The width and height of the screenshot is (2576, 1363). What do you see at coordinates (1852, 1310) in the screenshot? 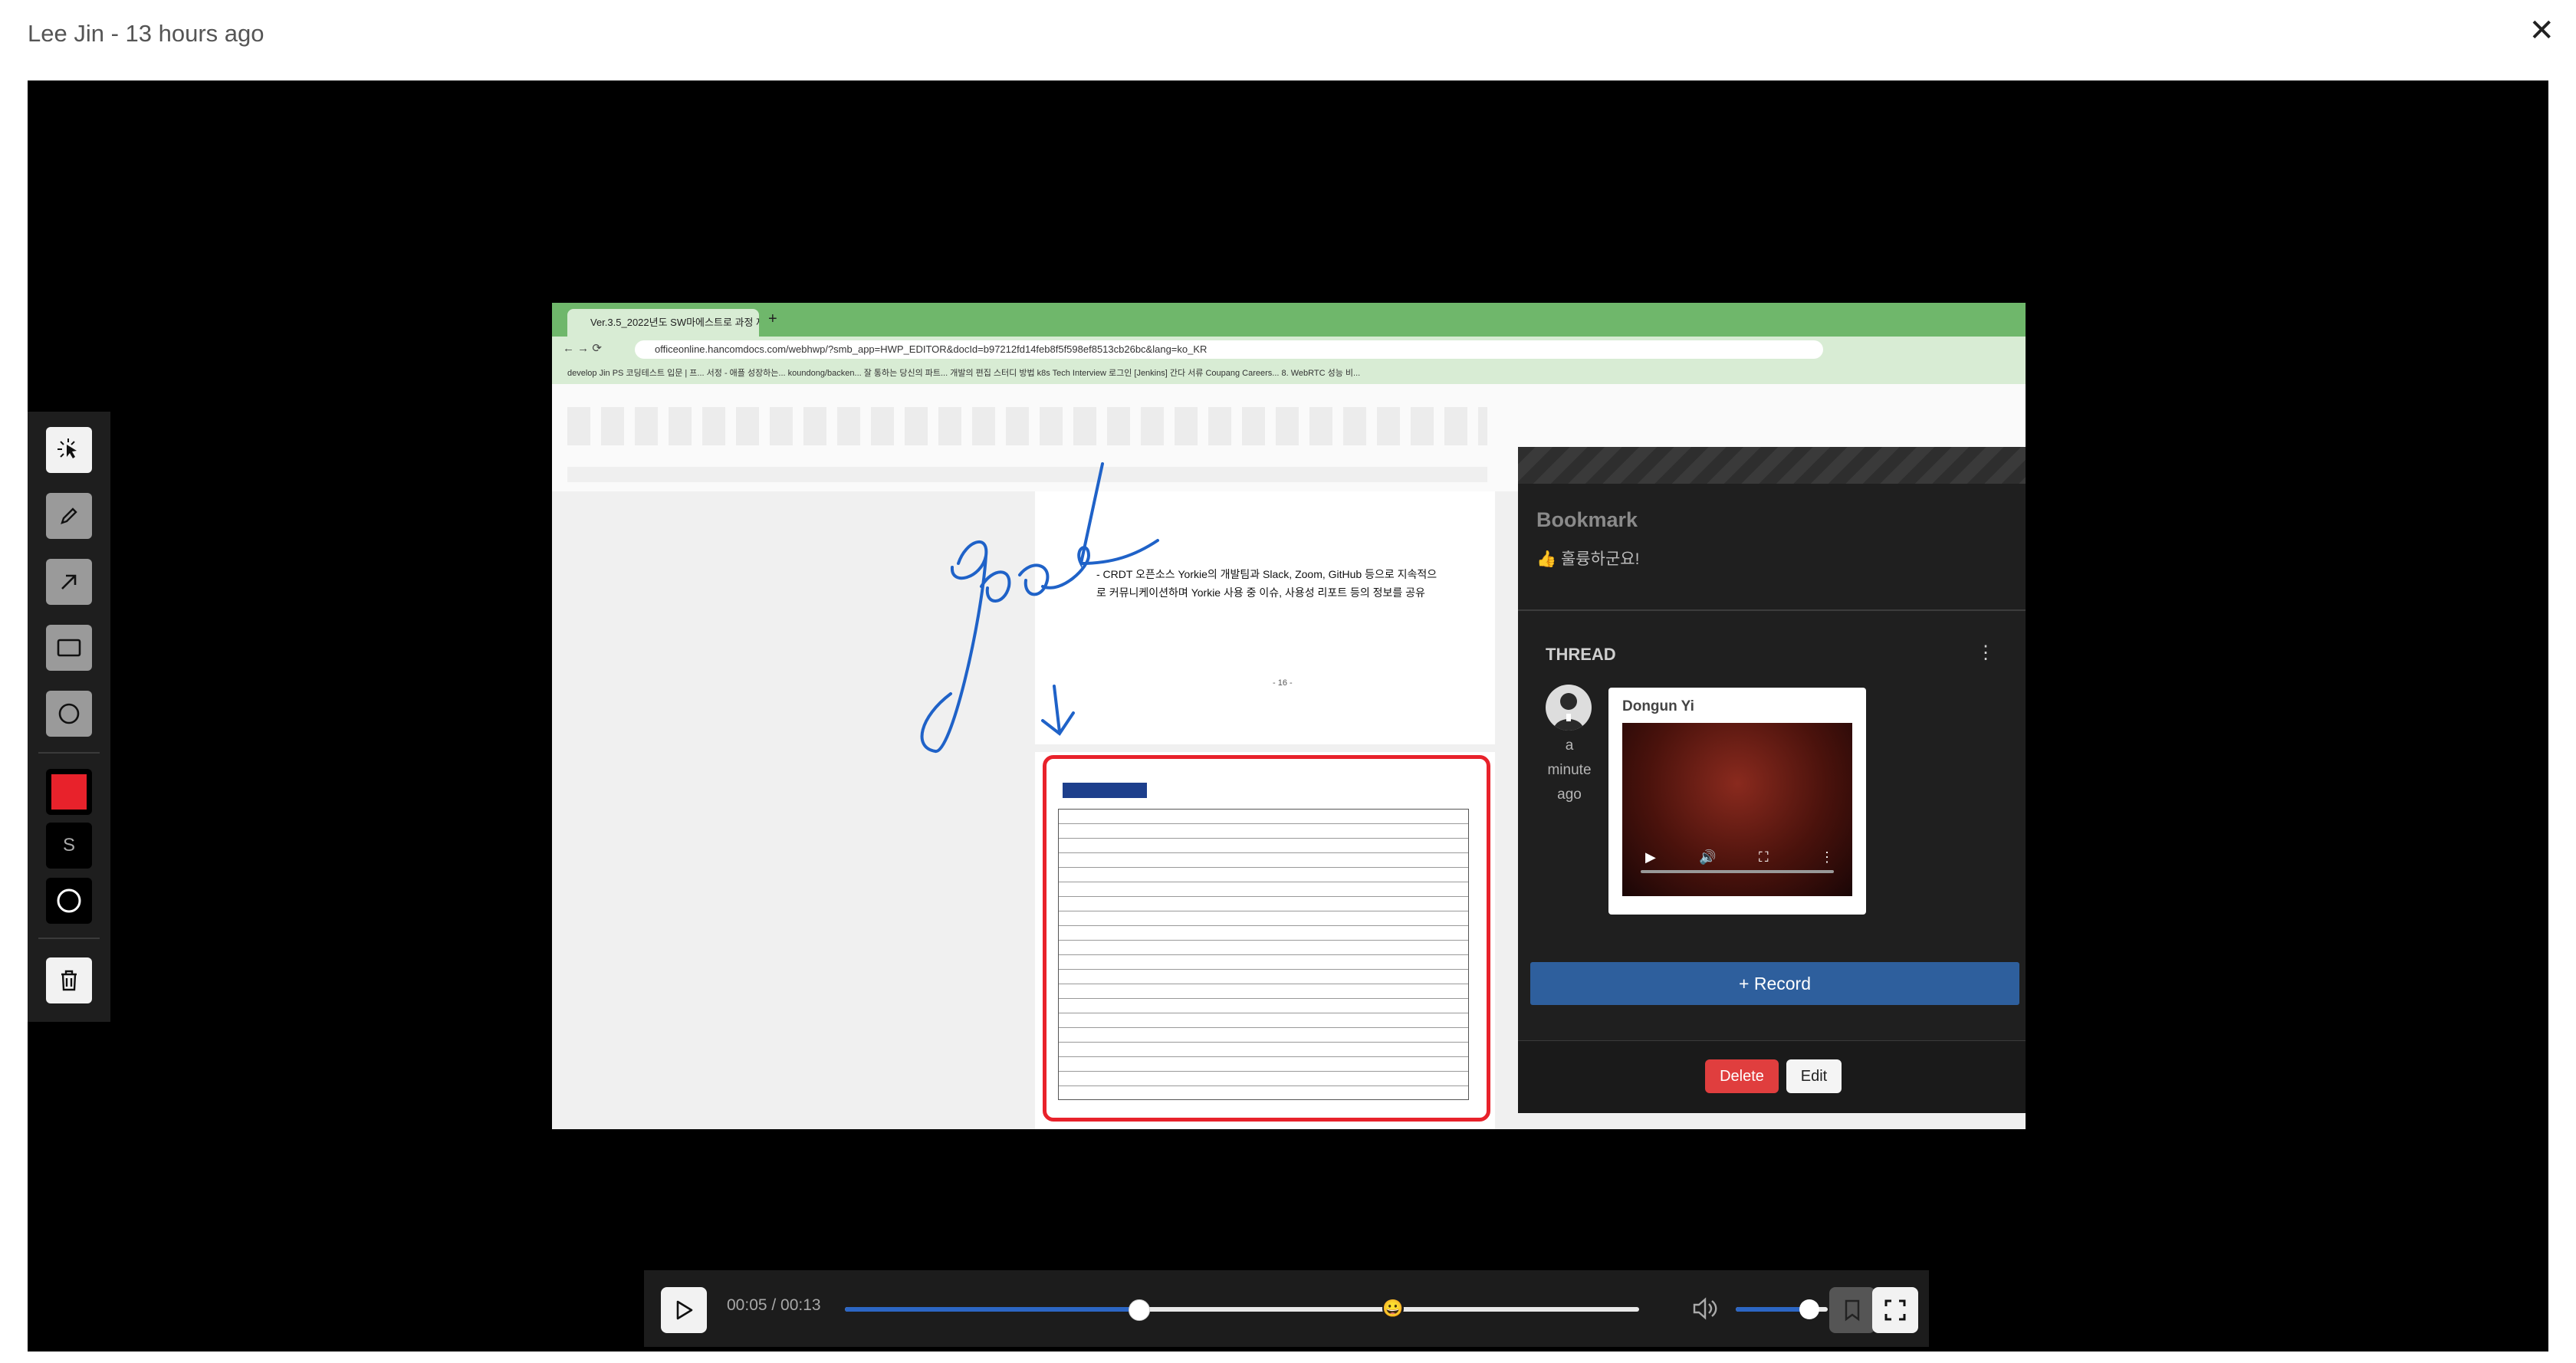
I see `bookmark-icon` at bounding box center [1852, 1310].